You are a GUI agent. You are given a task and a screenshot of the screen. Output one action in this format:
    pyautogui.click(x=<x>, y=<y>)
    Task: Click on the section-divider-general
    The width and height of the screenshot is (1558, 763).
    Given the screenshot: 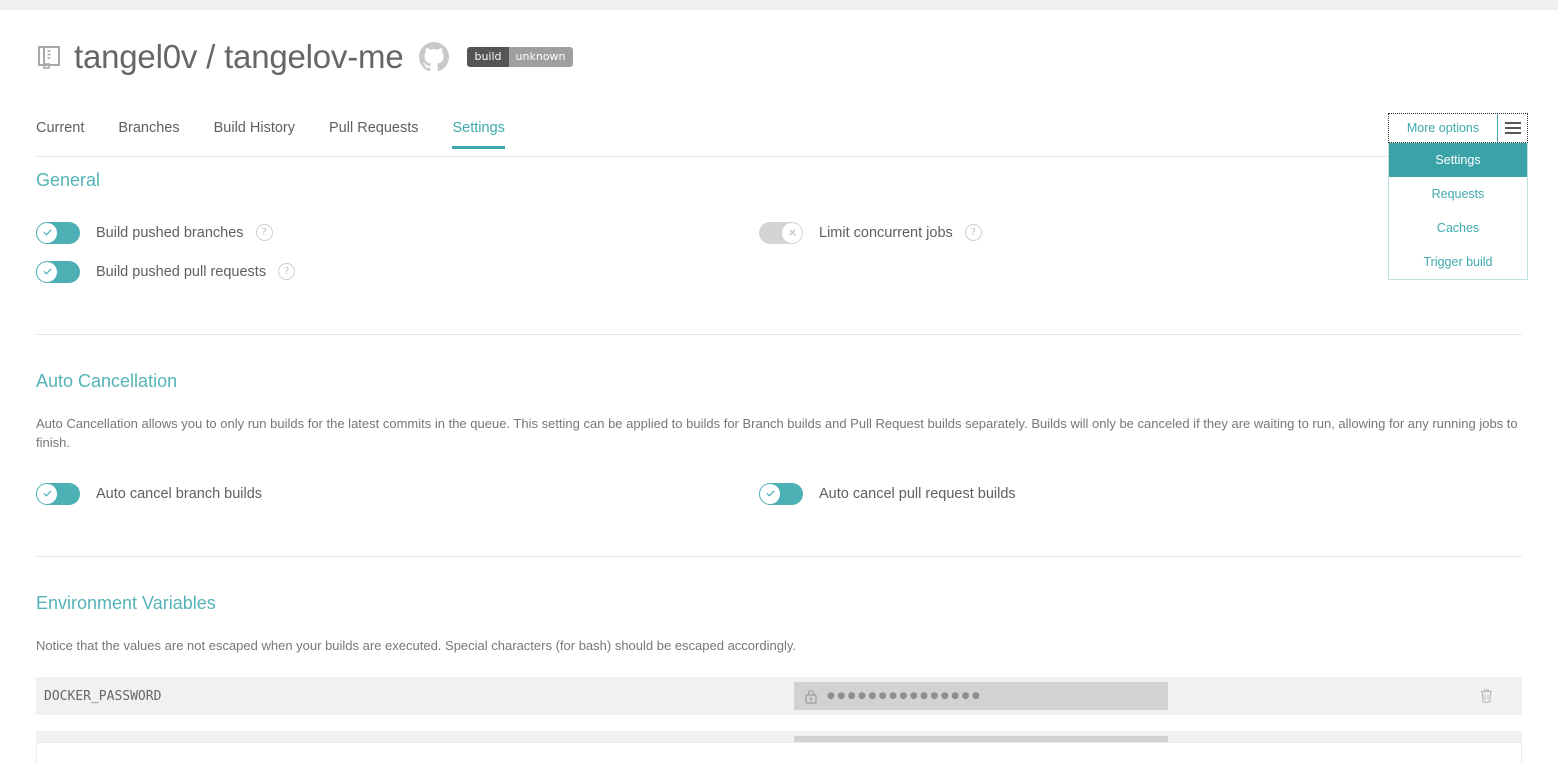 What is the action you would take?
    pyautogui.click(x=779, y=334)
    